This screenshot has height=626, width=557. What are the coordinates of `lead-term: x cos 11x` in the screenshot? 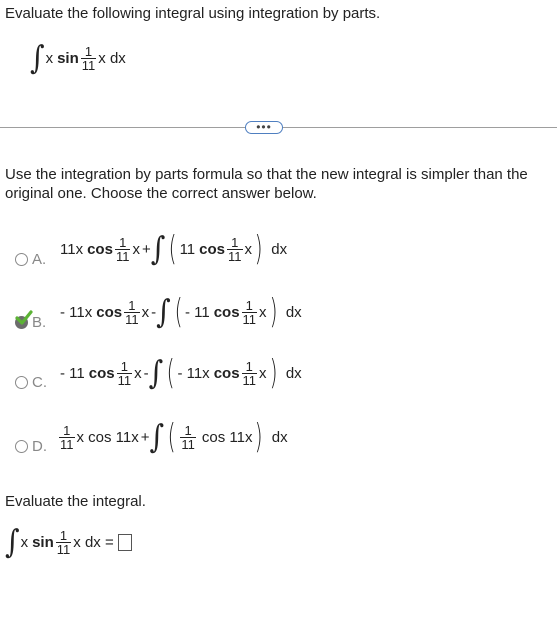 It's located at (107, 437).